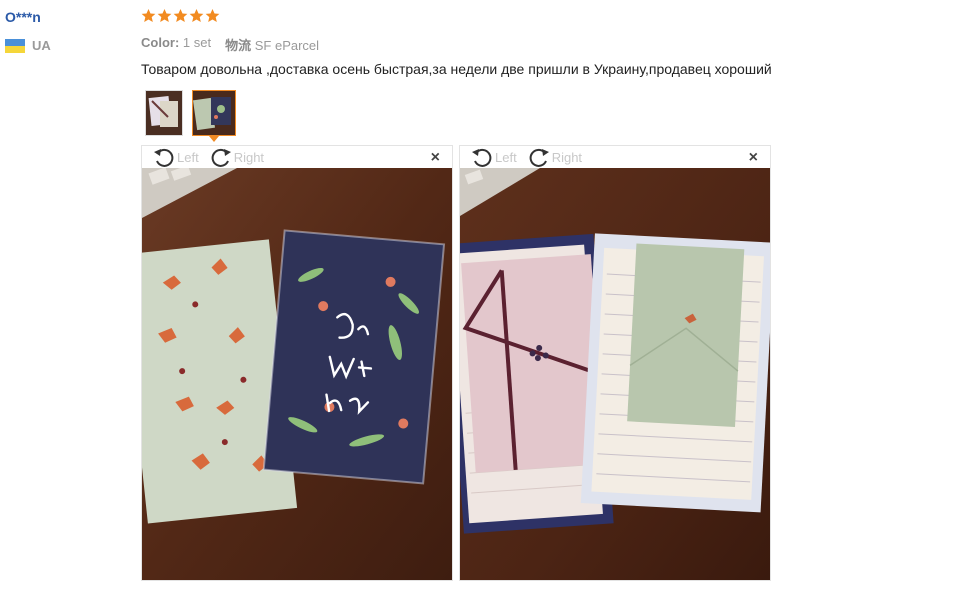 The image size is (957, 593). What do you see at coordinates (190, 113) in the screenshot?
I see `photo-thumbnails` at bounding box center [190, 113].